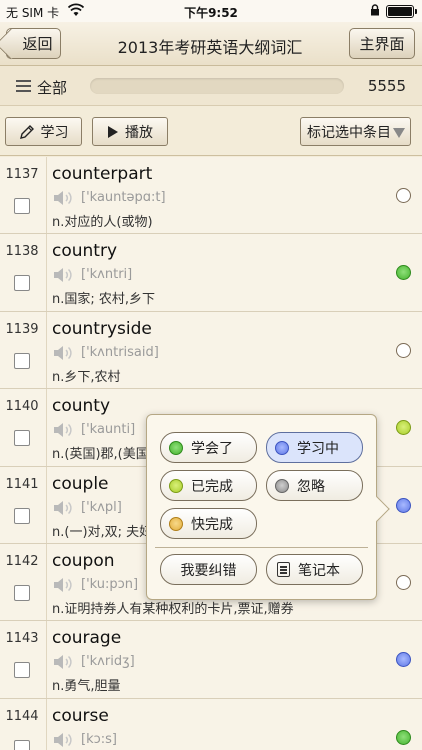  Describe the element at coordinates (22, 561) in the screenshot. I see `word-number: 1142` at that location.